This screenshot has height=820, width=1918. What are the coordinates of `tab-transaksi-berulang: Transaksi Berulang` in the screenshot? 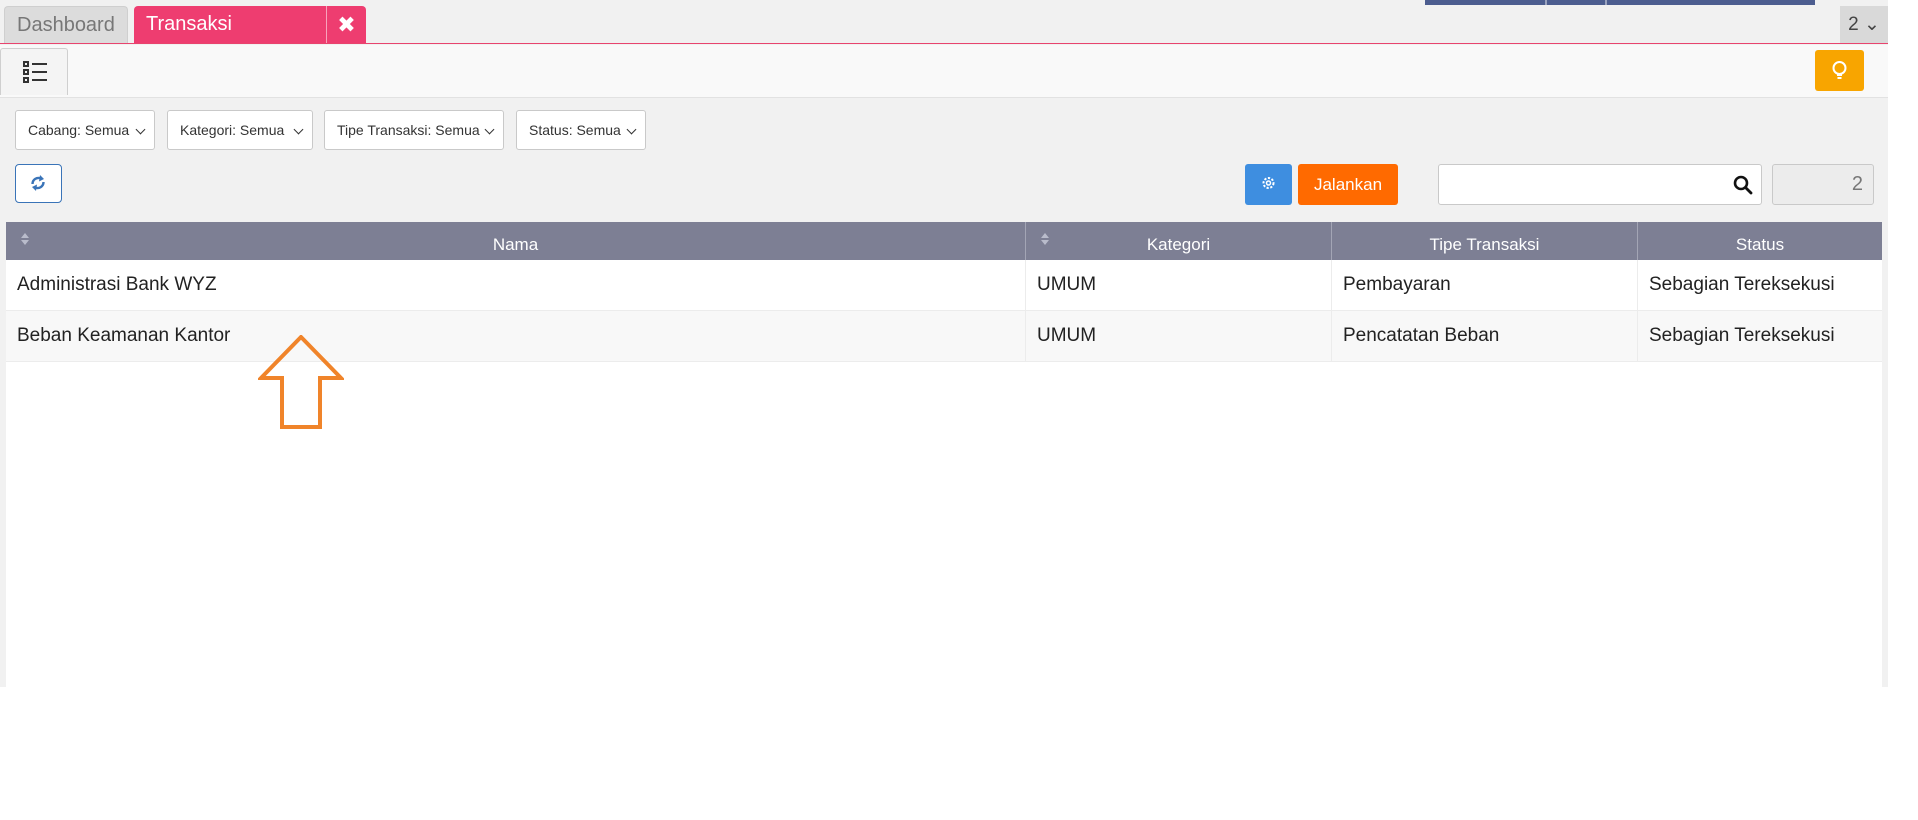 It's located at (230, 39).